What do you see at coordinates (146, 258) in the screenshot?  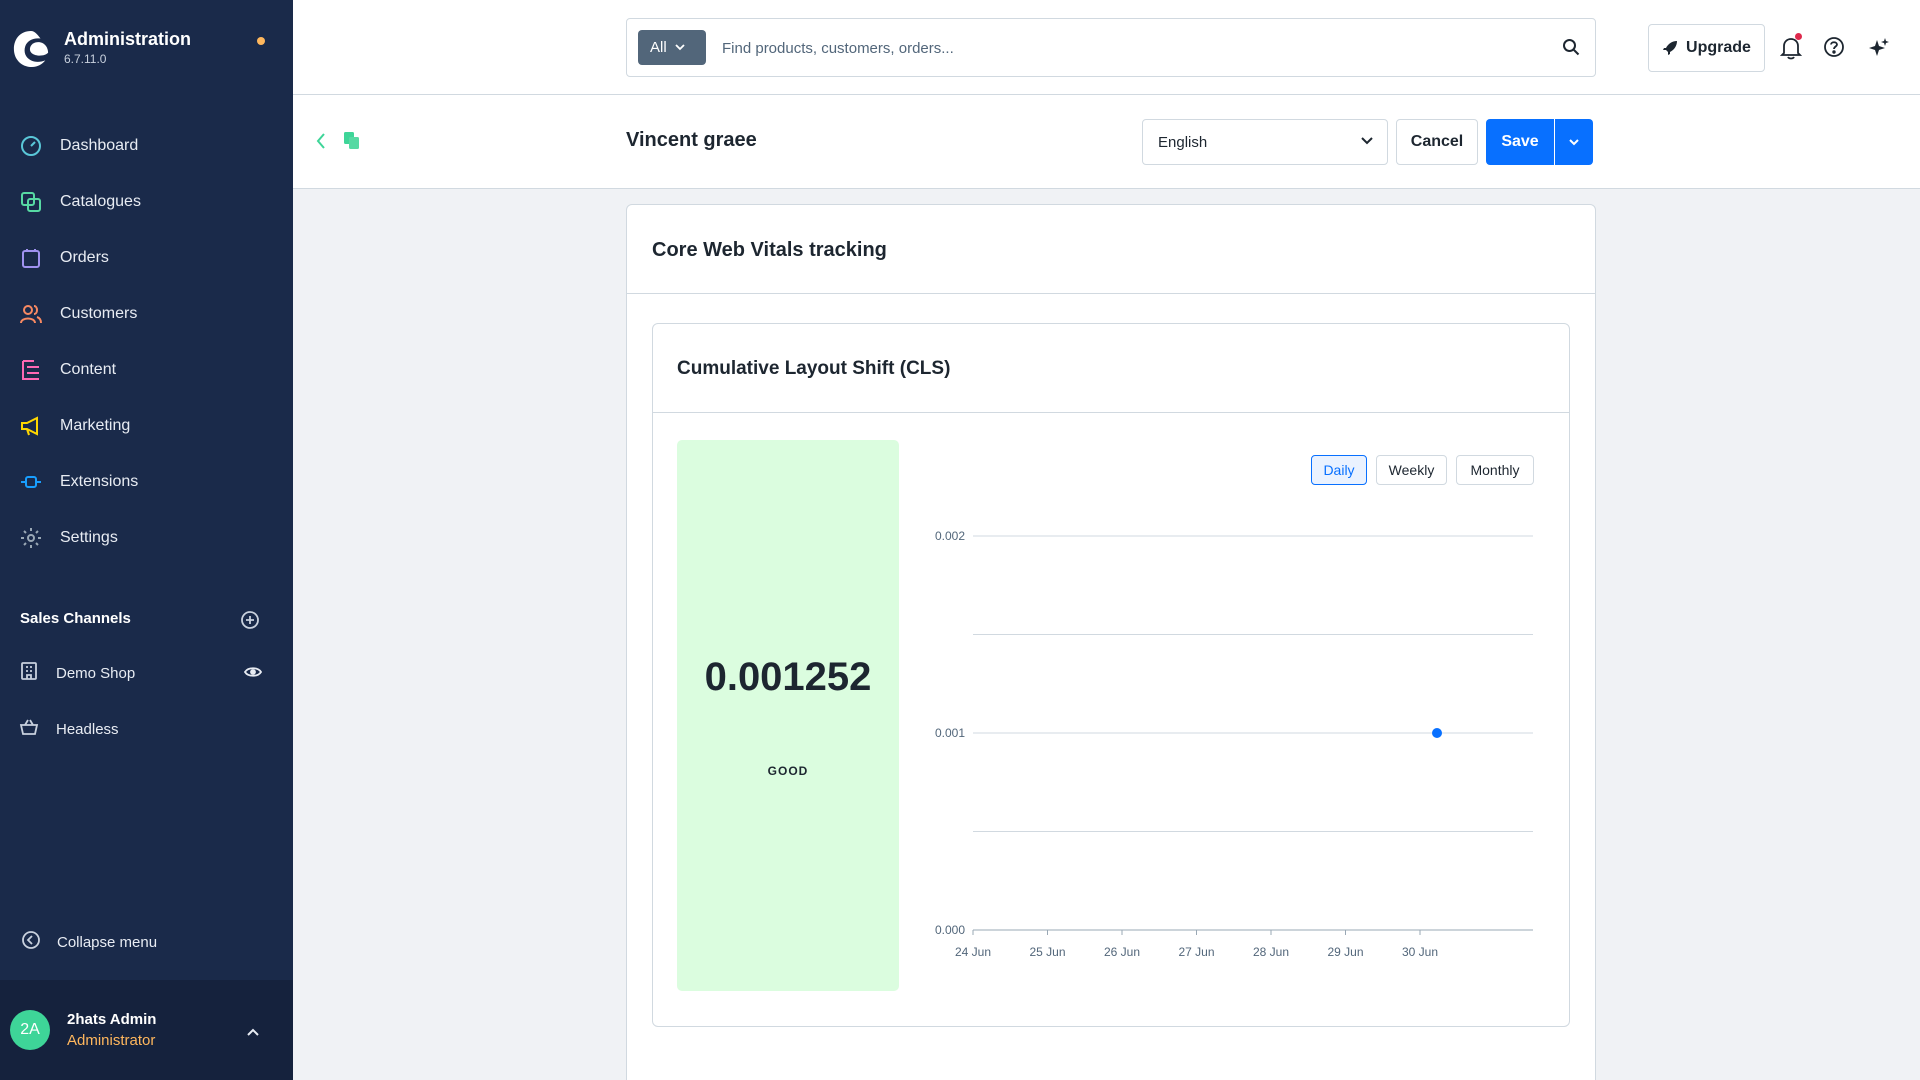 I see `nav-item-orders: Orders` at bounding box center [146, 258].